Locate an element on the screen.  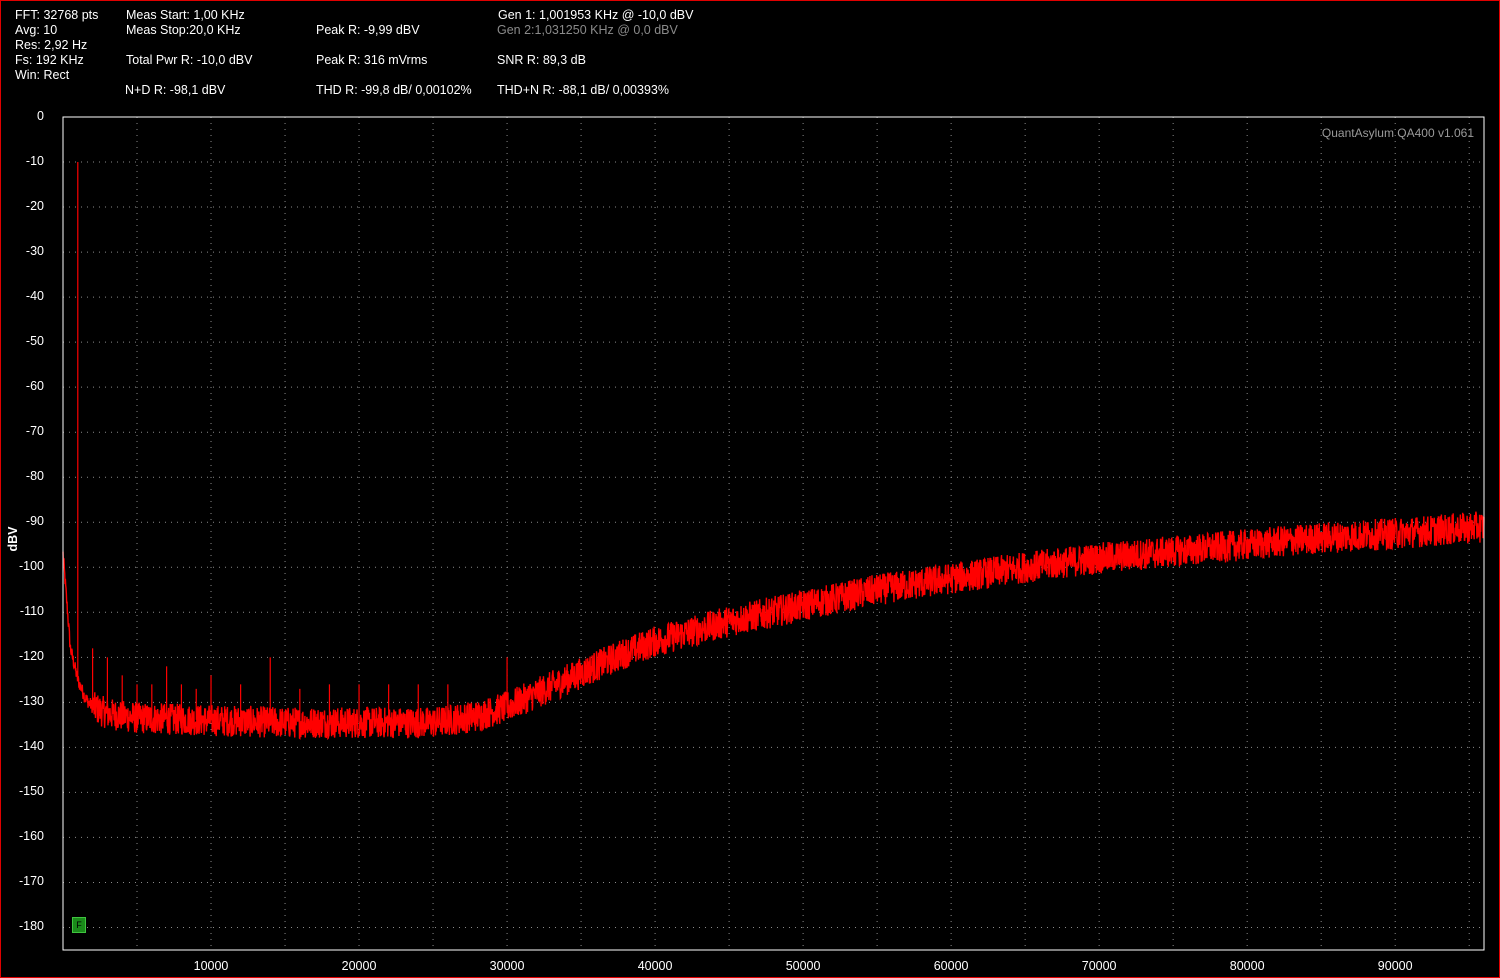
marker-button: F is located at coordinates (79, 925).